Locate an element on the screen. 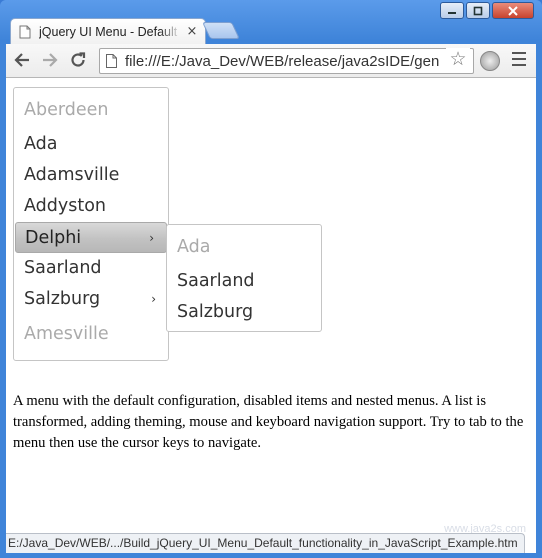  tab-title: jQuery UI Menu - Default functionality is located at coordinates (110, 31).